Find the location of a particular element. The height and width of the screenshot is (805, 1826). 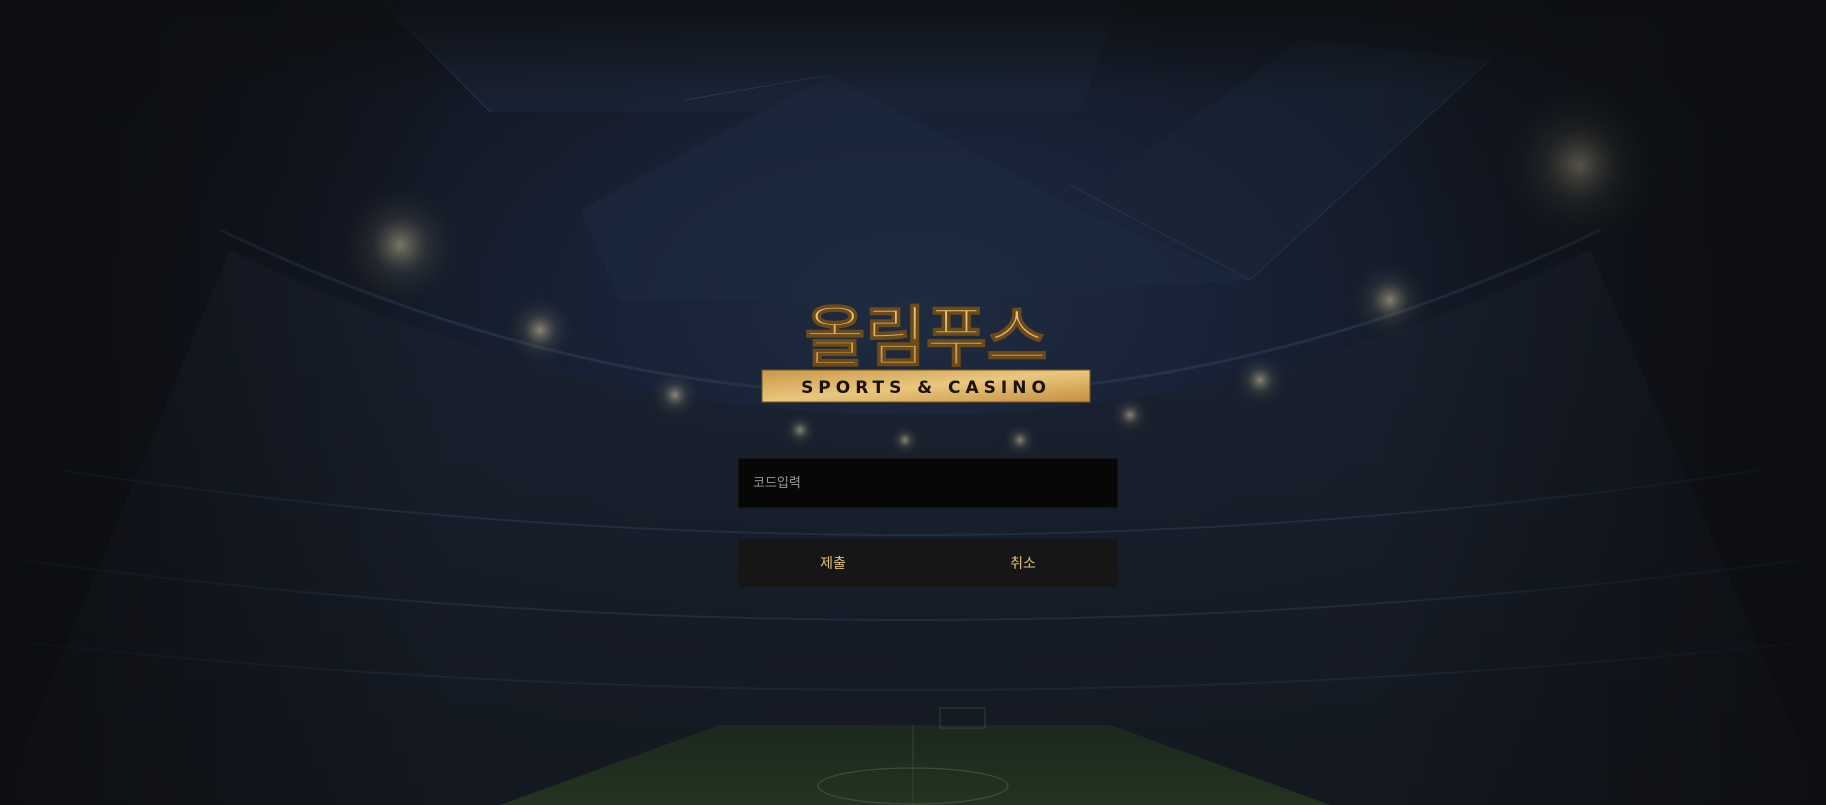

submit-button: 제출 is located at coordinates (833, 563).